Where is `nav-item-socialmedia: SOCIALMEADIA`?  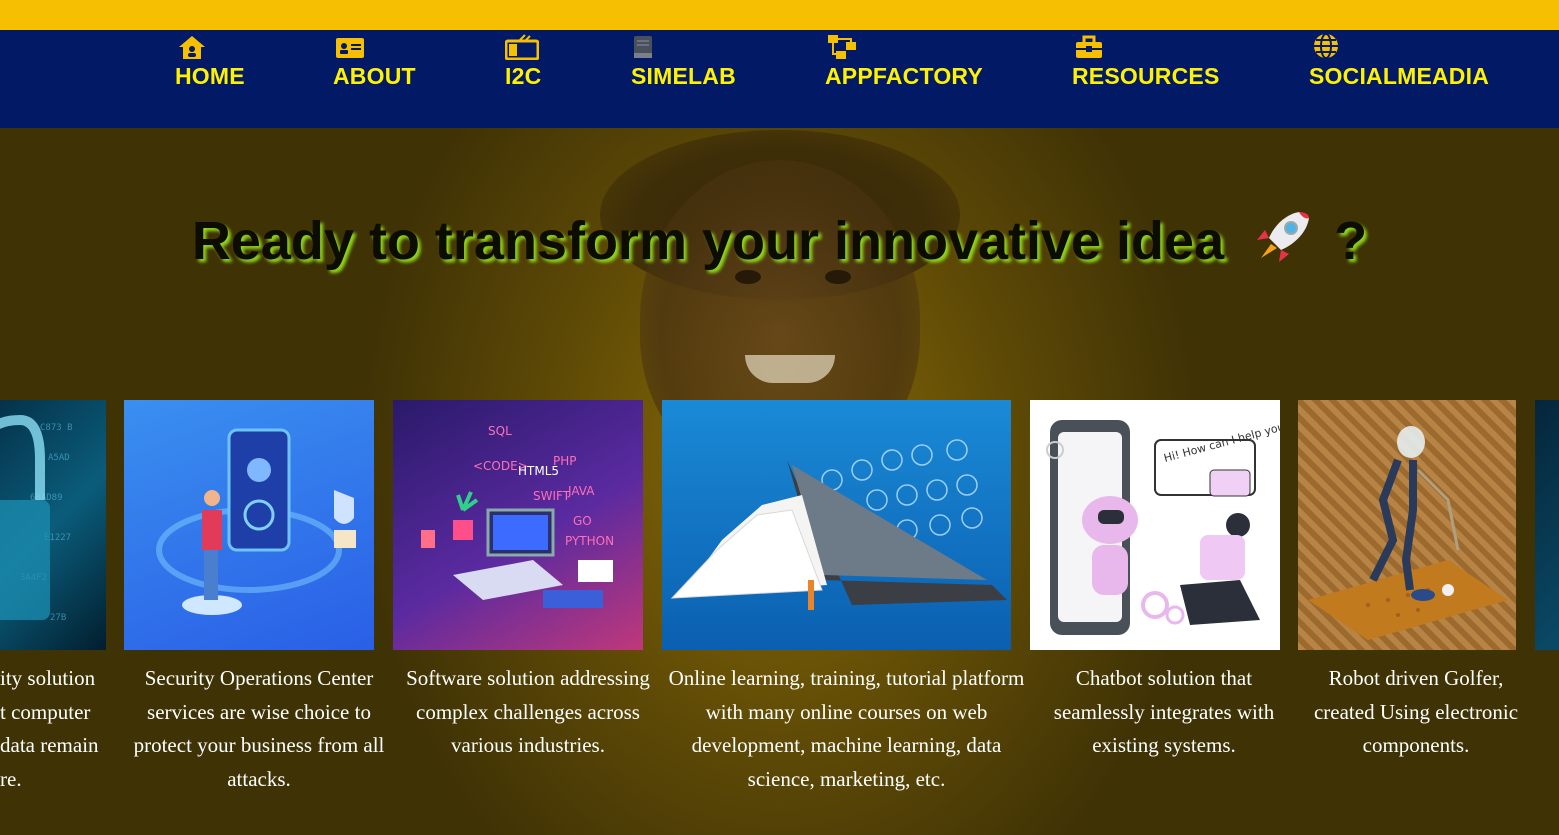 nav-item-socialmedia: SOCIALMEADIA is located at coordinates (1399, 79).